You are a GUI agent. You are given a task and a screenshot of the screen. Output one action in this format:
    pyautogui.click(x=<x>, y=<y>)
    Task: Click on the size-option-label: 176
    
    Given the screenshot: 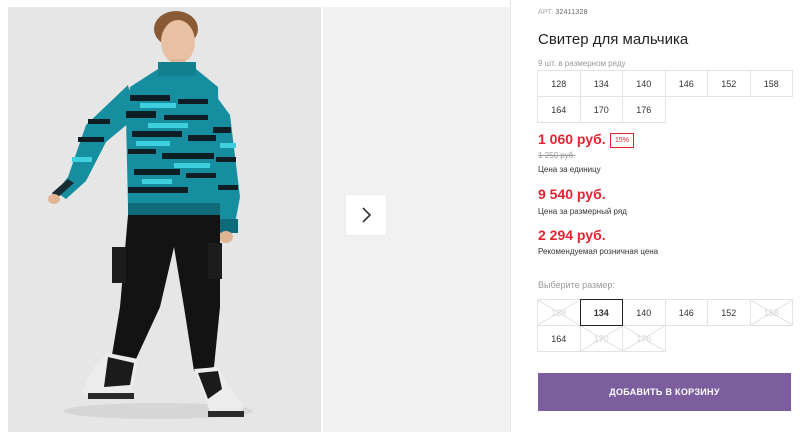 What is the action you would take?
    pyautogui.click(x=644, y=338)
    